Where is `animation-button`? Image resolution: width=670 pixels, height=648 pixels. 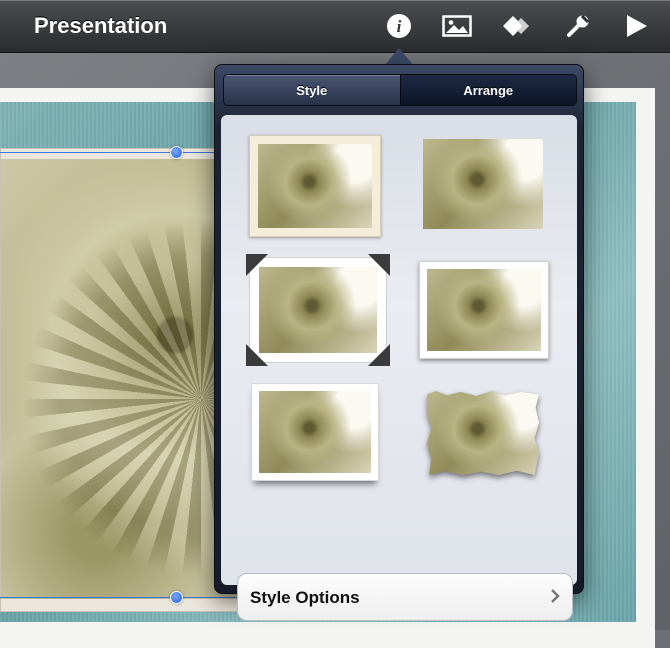
animation-button is located at coordinates (519, 26).